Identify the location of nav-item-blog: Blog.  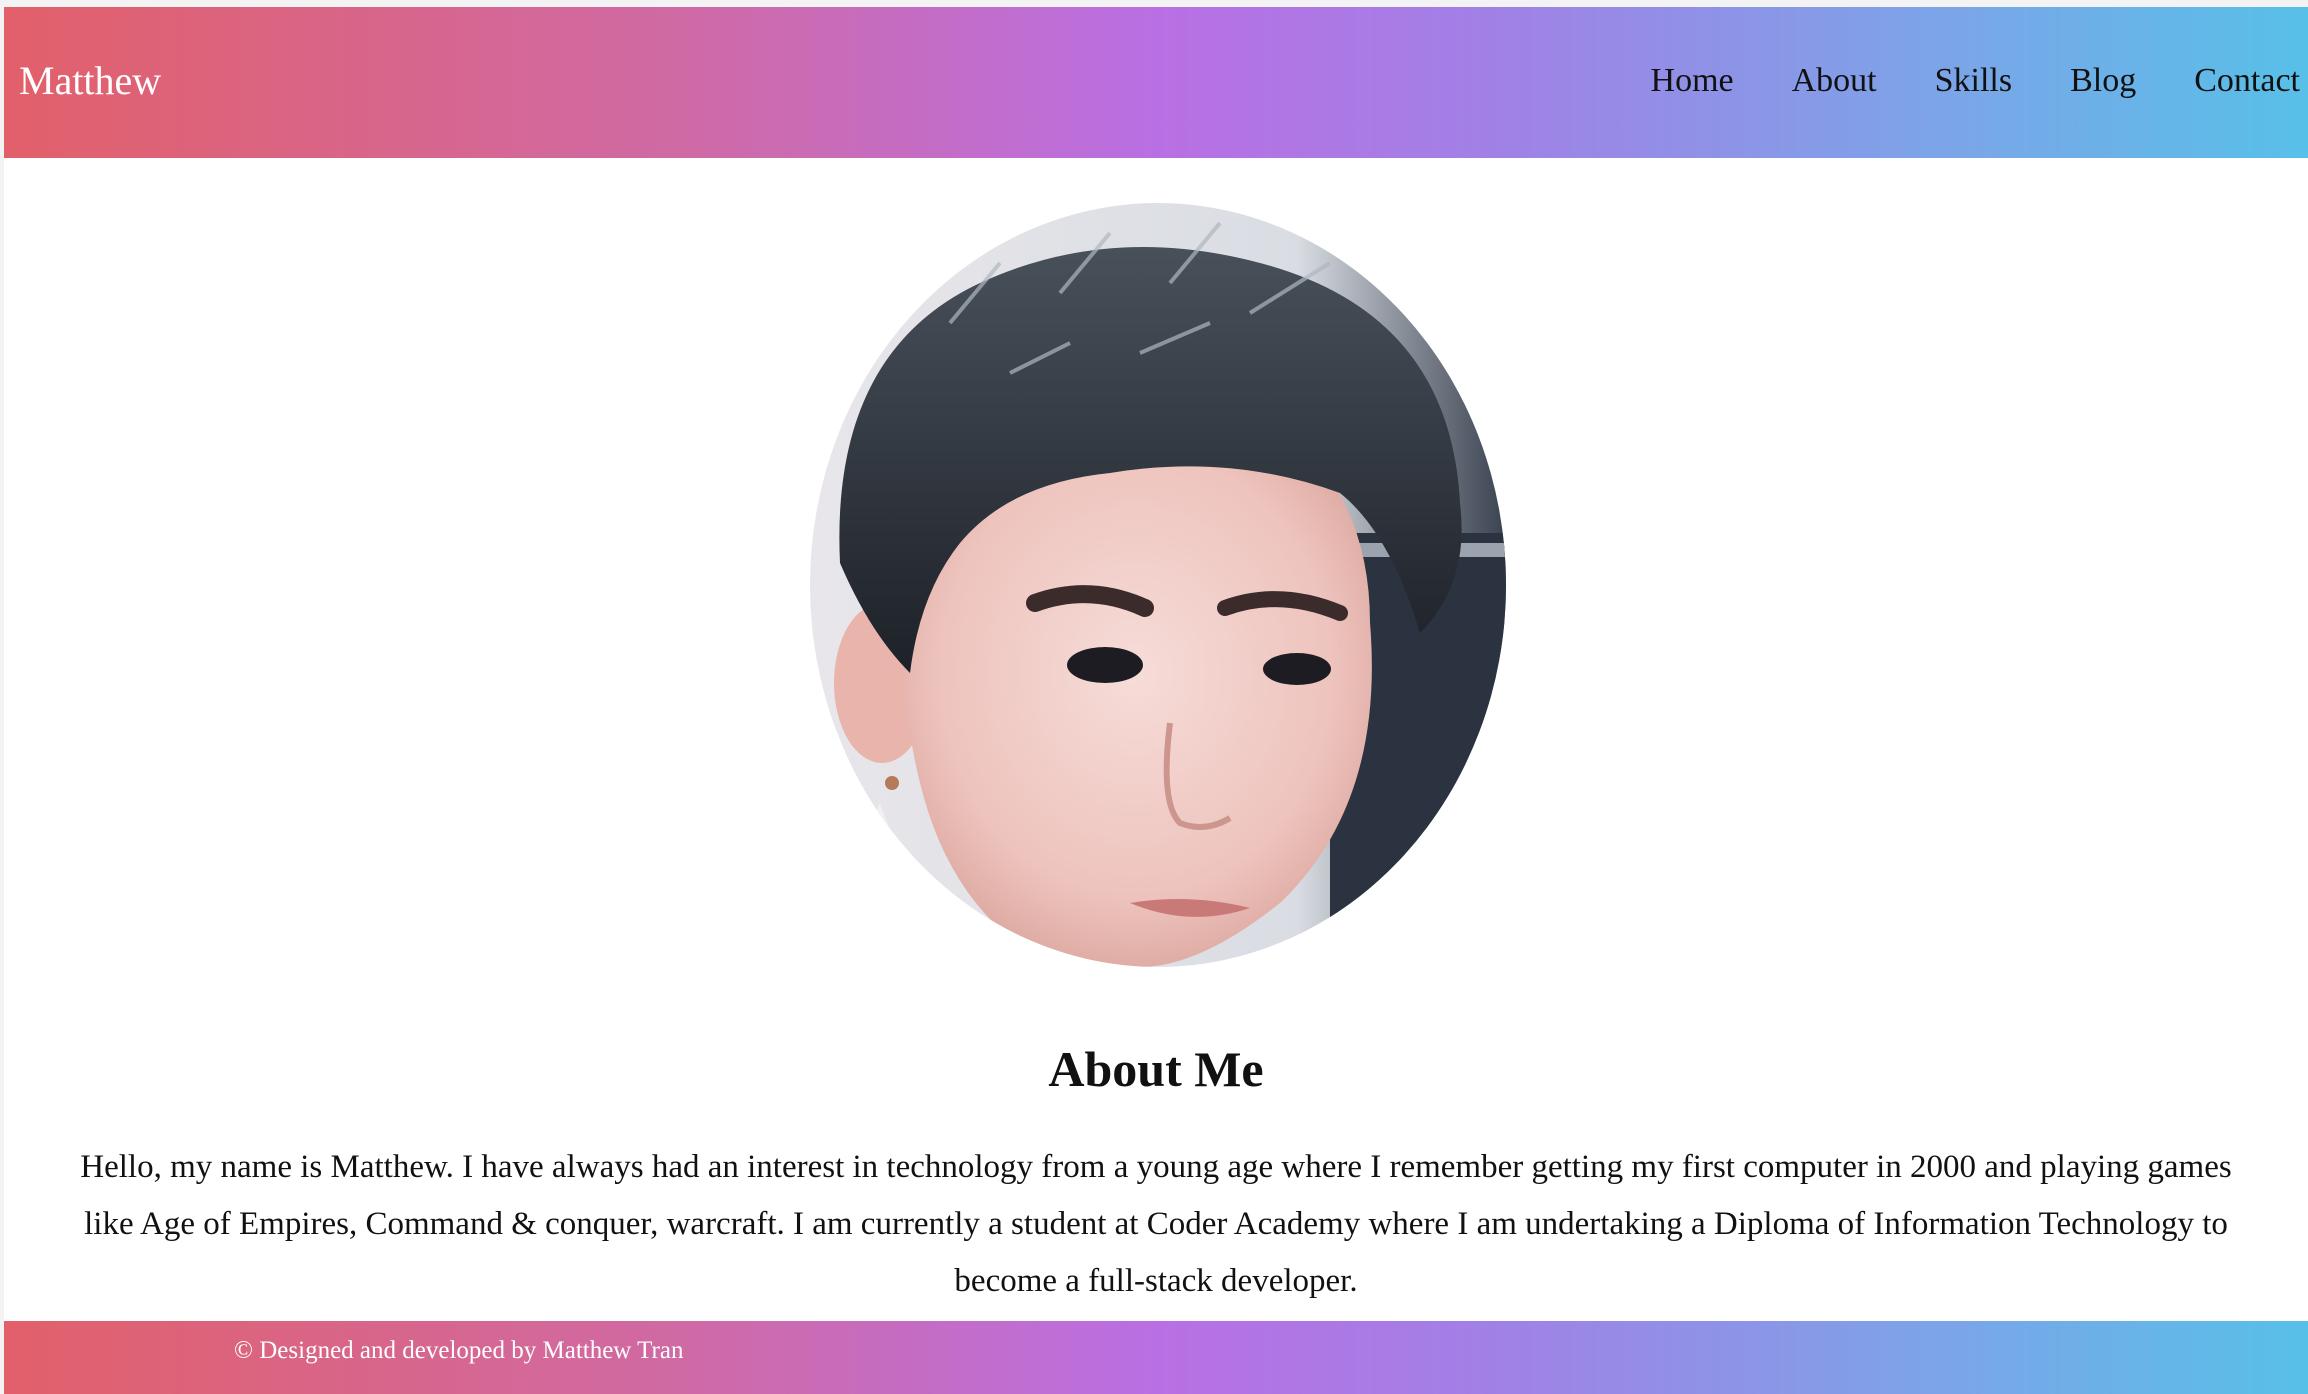
(2103, 81).